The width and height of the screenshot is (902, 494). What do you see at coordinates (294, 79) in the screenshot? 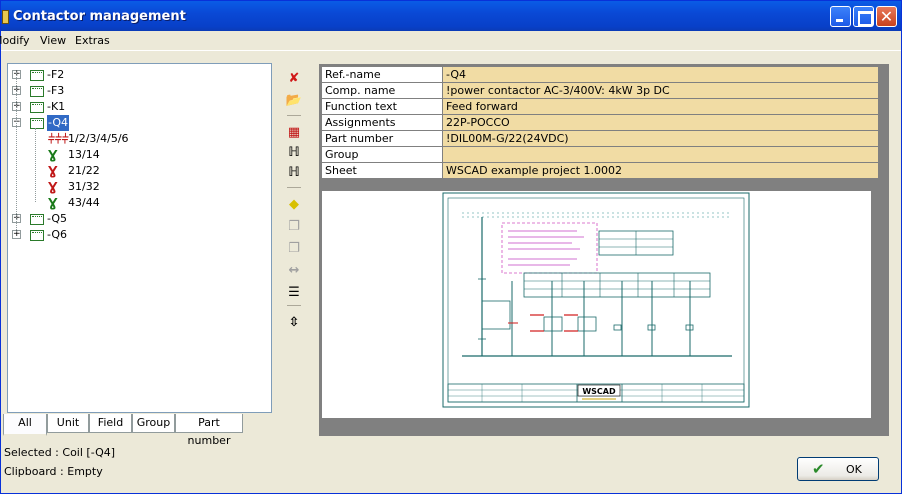
I see `delete-icon: ✘` at bounding box center [294, 79].